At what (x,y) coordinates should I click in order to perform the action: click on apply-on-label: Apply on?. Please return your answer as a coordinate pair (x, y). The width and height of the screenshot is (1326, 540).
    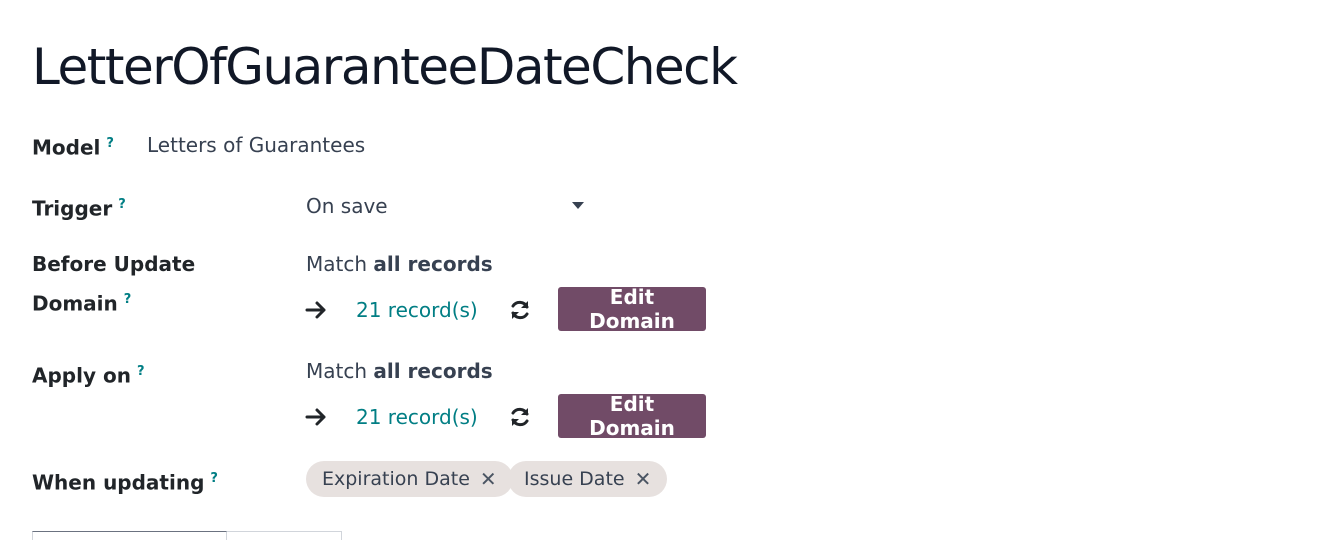
    Looking at the image, I should click on (88, 374).